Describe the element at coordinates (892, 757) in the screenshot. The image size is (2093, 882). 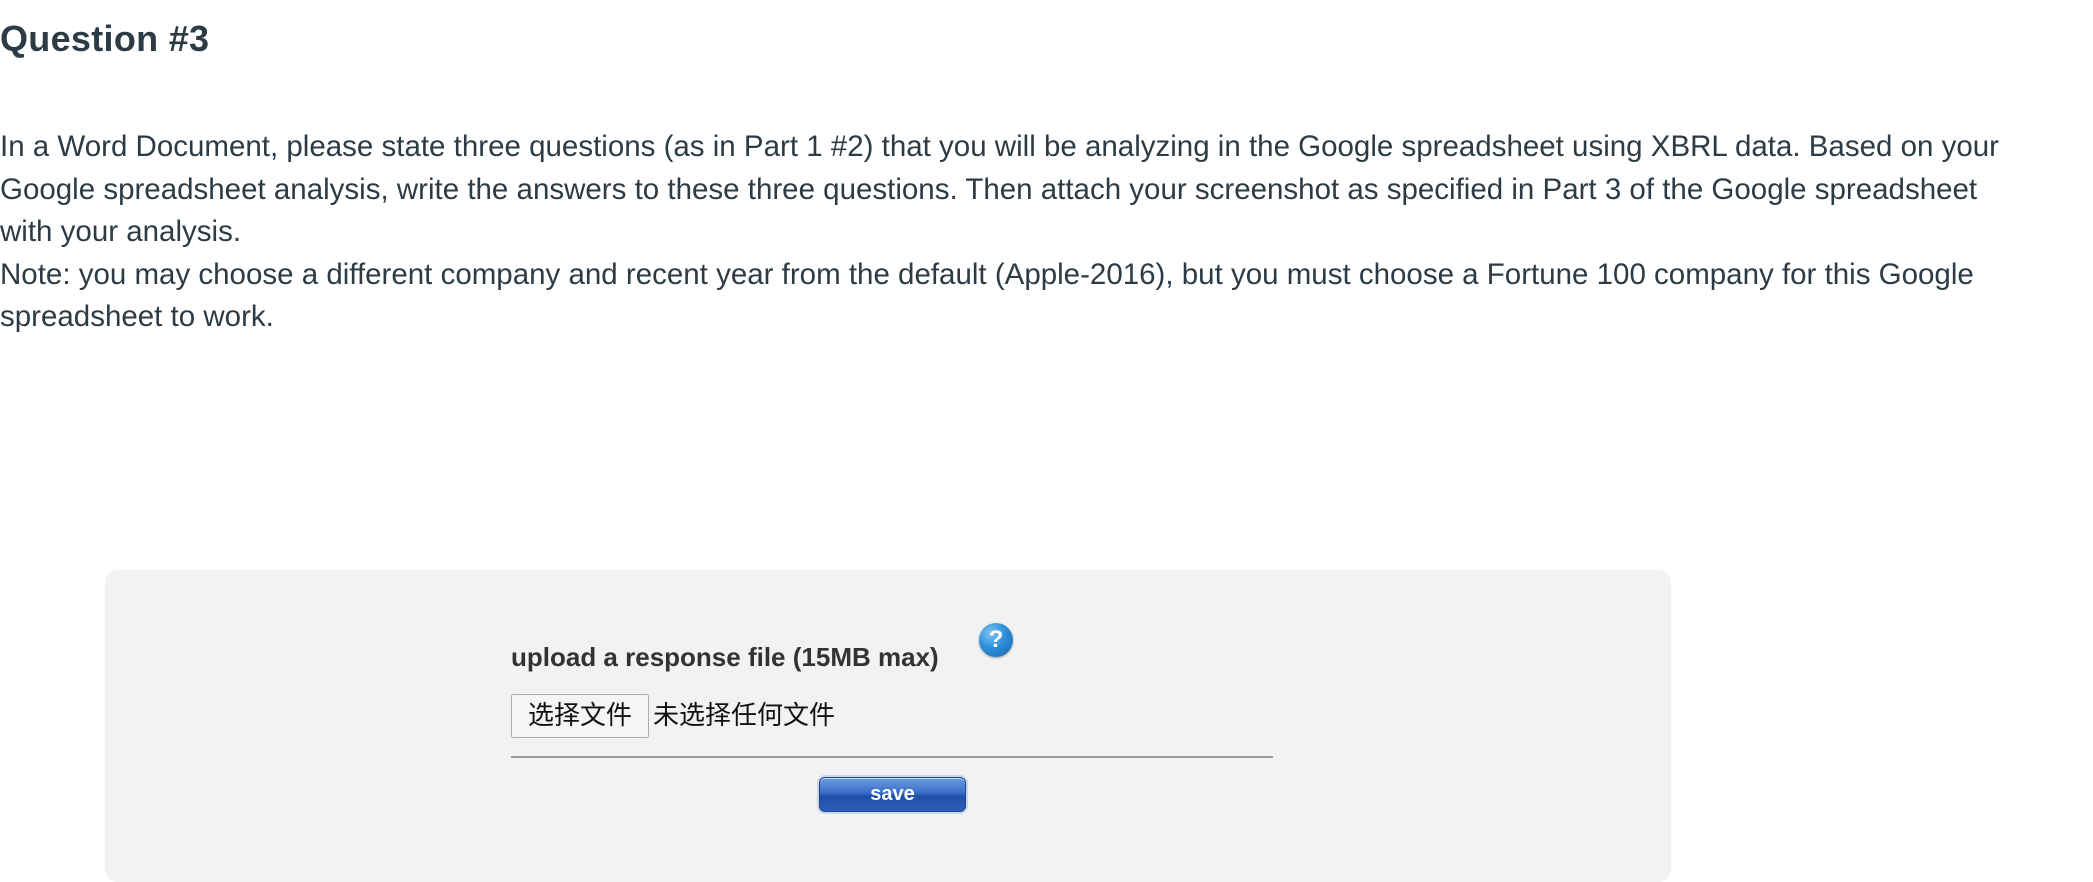
I see `divider` at that location.